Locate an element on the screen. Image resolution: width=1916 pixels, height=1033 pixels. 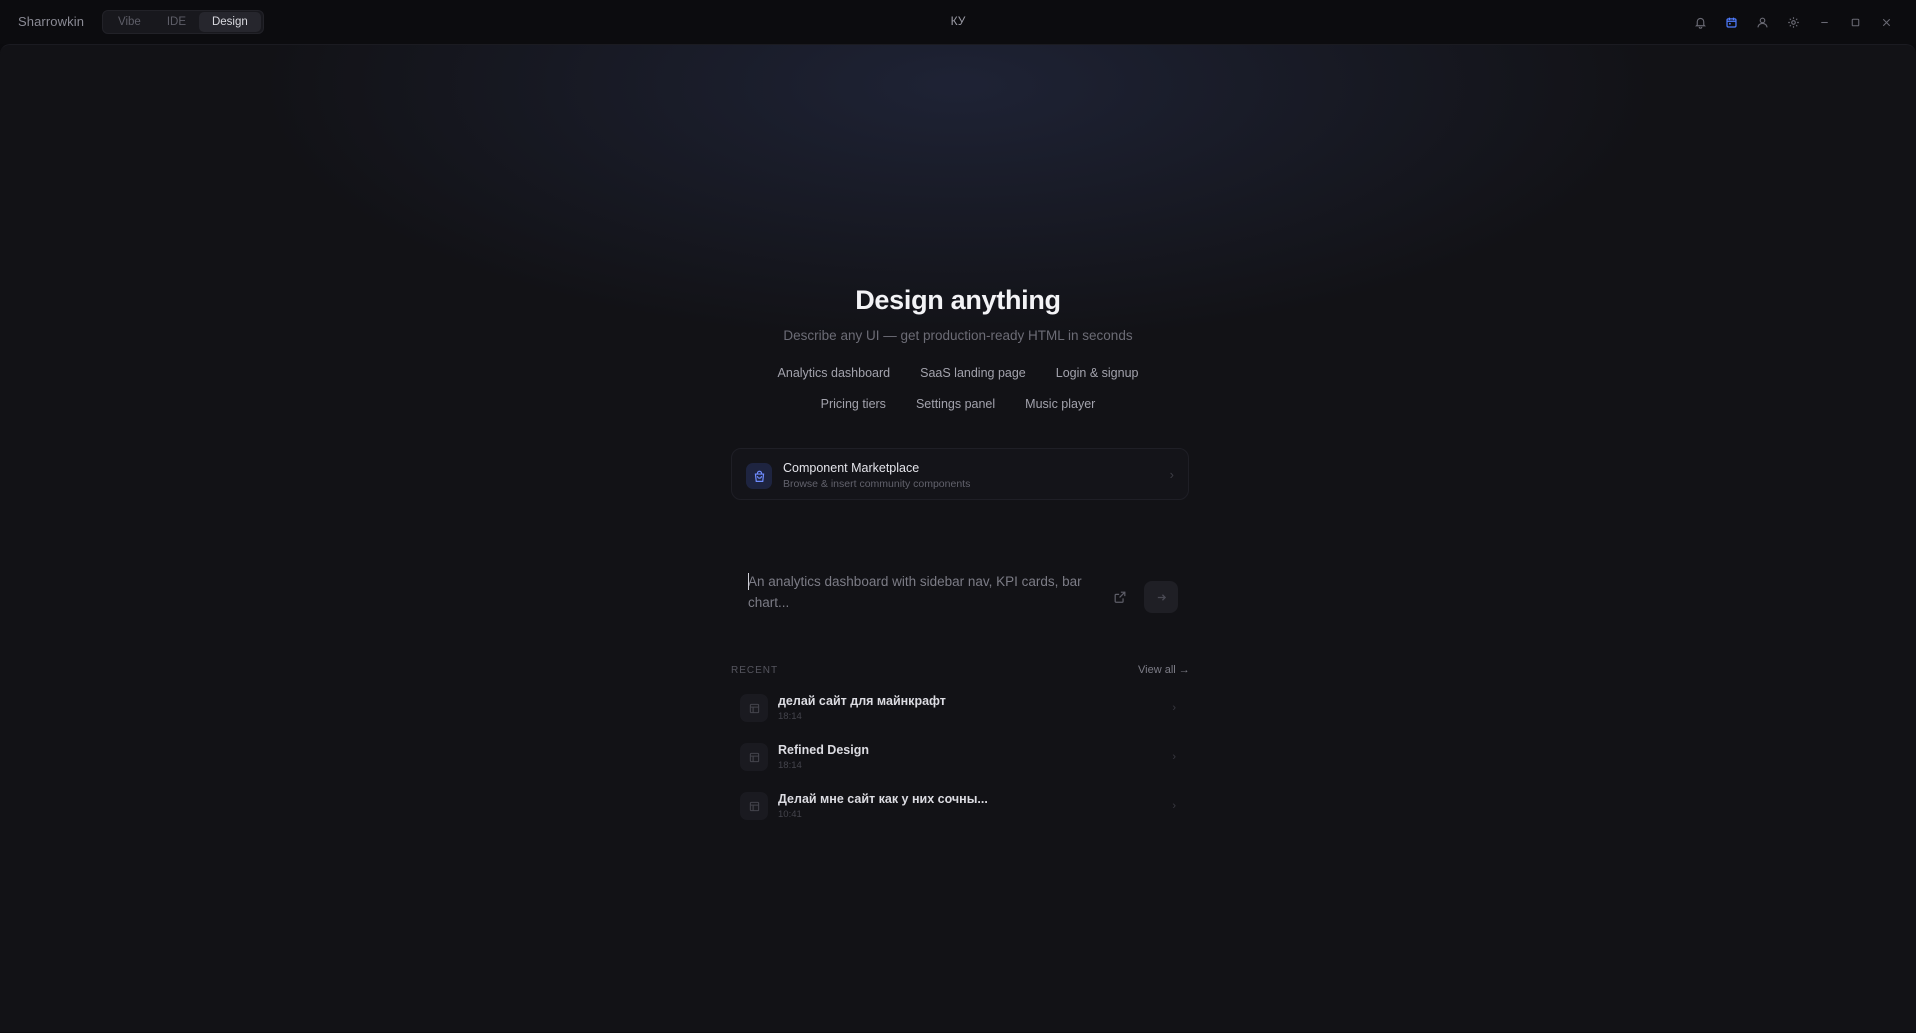
tab-design: Design is located at coordinates (229, 22).